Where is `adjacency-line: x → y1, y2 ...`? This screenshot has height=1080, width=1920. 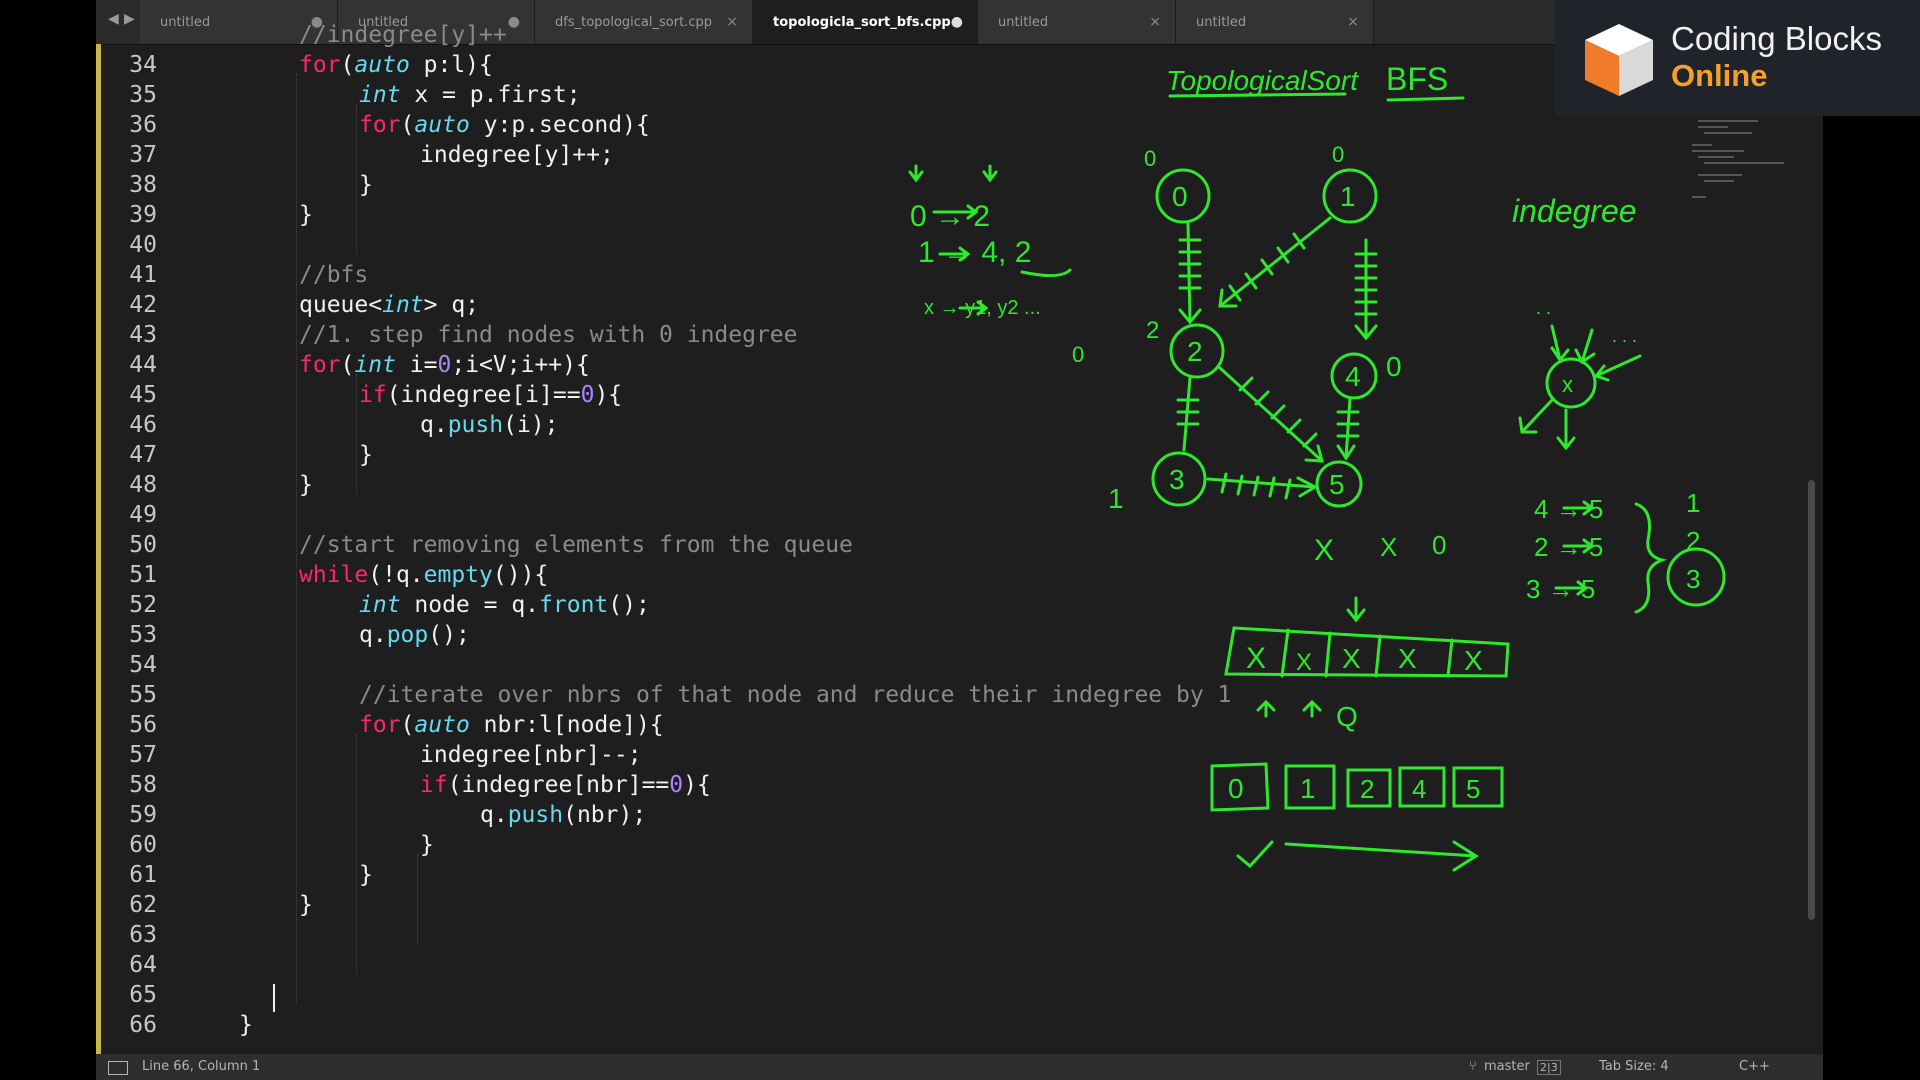 adjacency-line: x → y1, y2 ... is located at coordinates (982, 308).